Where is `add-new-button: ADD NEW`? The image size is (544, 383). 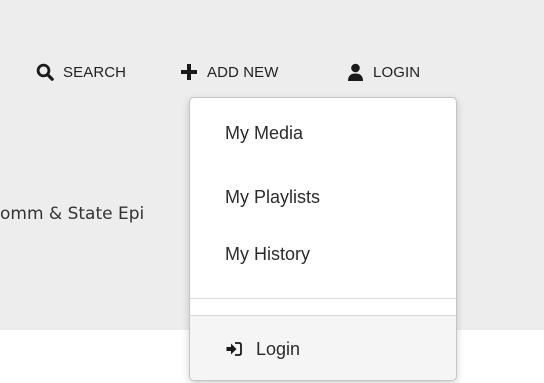
add-new-button: ADD NEW is located at coordinates (229, 72).